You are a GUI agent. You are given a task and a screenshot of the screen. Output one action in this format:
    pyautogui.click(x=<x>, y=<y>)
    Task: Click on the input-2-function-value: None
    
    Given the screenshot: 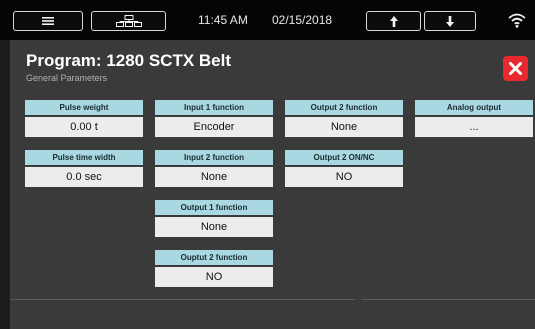 What is the action you would take?
    pyautogui.click(x=214, y=177)
    